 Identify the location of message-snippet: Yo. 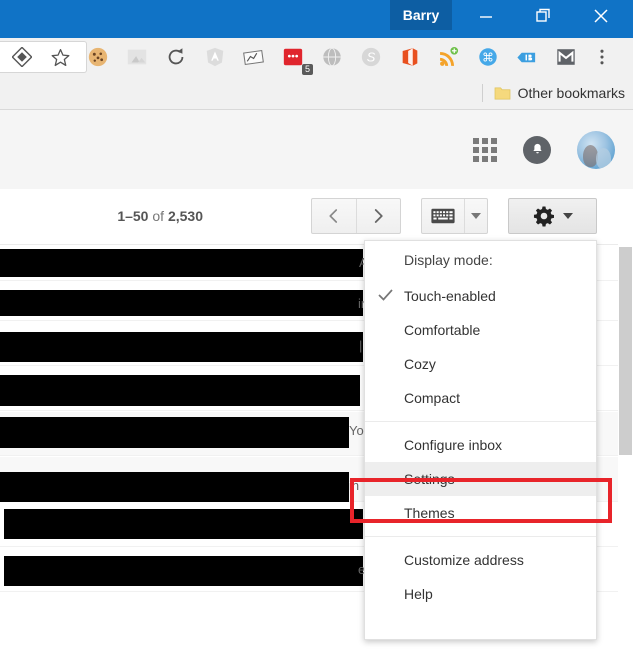
(356, 430).